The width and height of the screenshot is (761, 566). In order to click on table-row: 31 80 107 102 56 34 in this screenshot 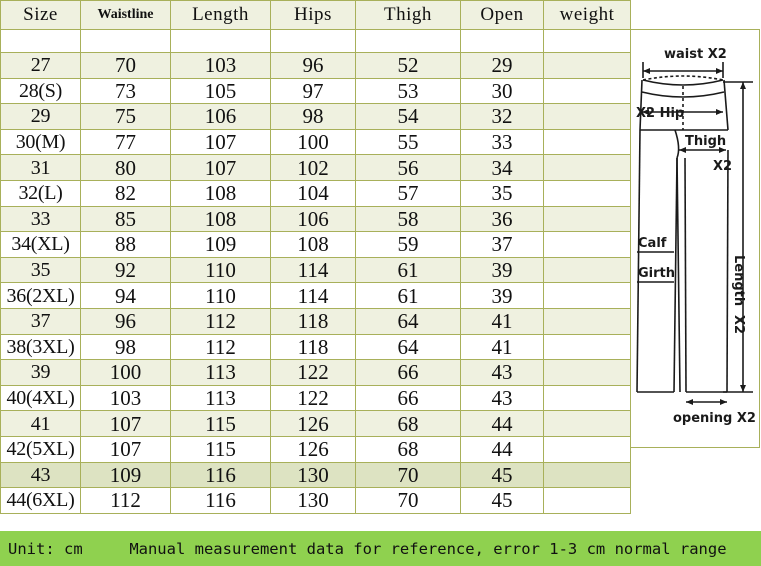, I will do `click(315, 167)`.